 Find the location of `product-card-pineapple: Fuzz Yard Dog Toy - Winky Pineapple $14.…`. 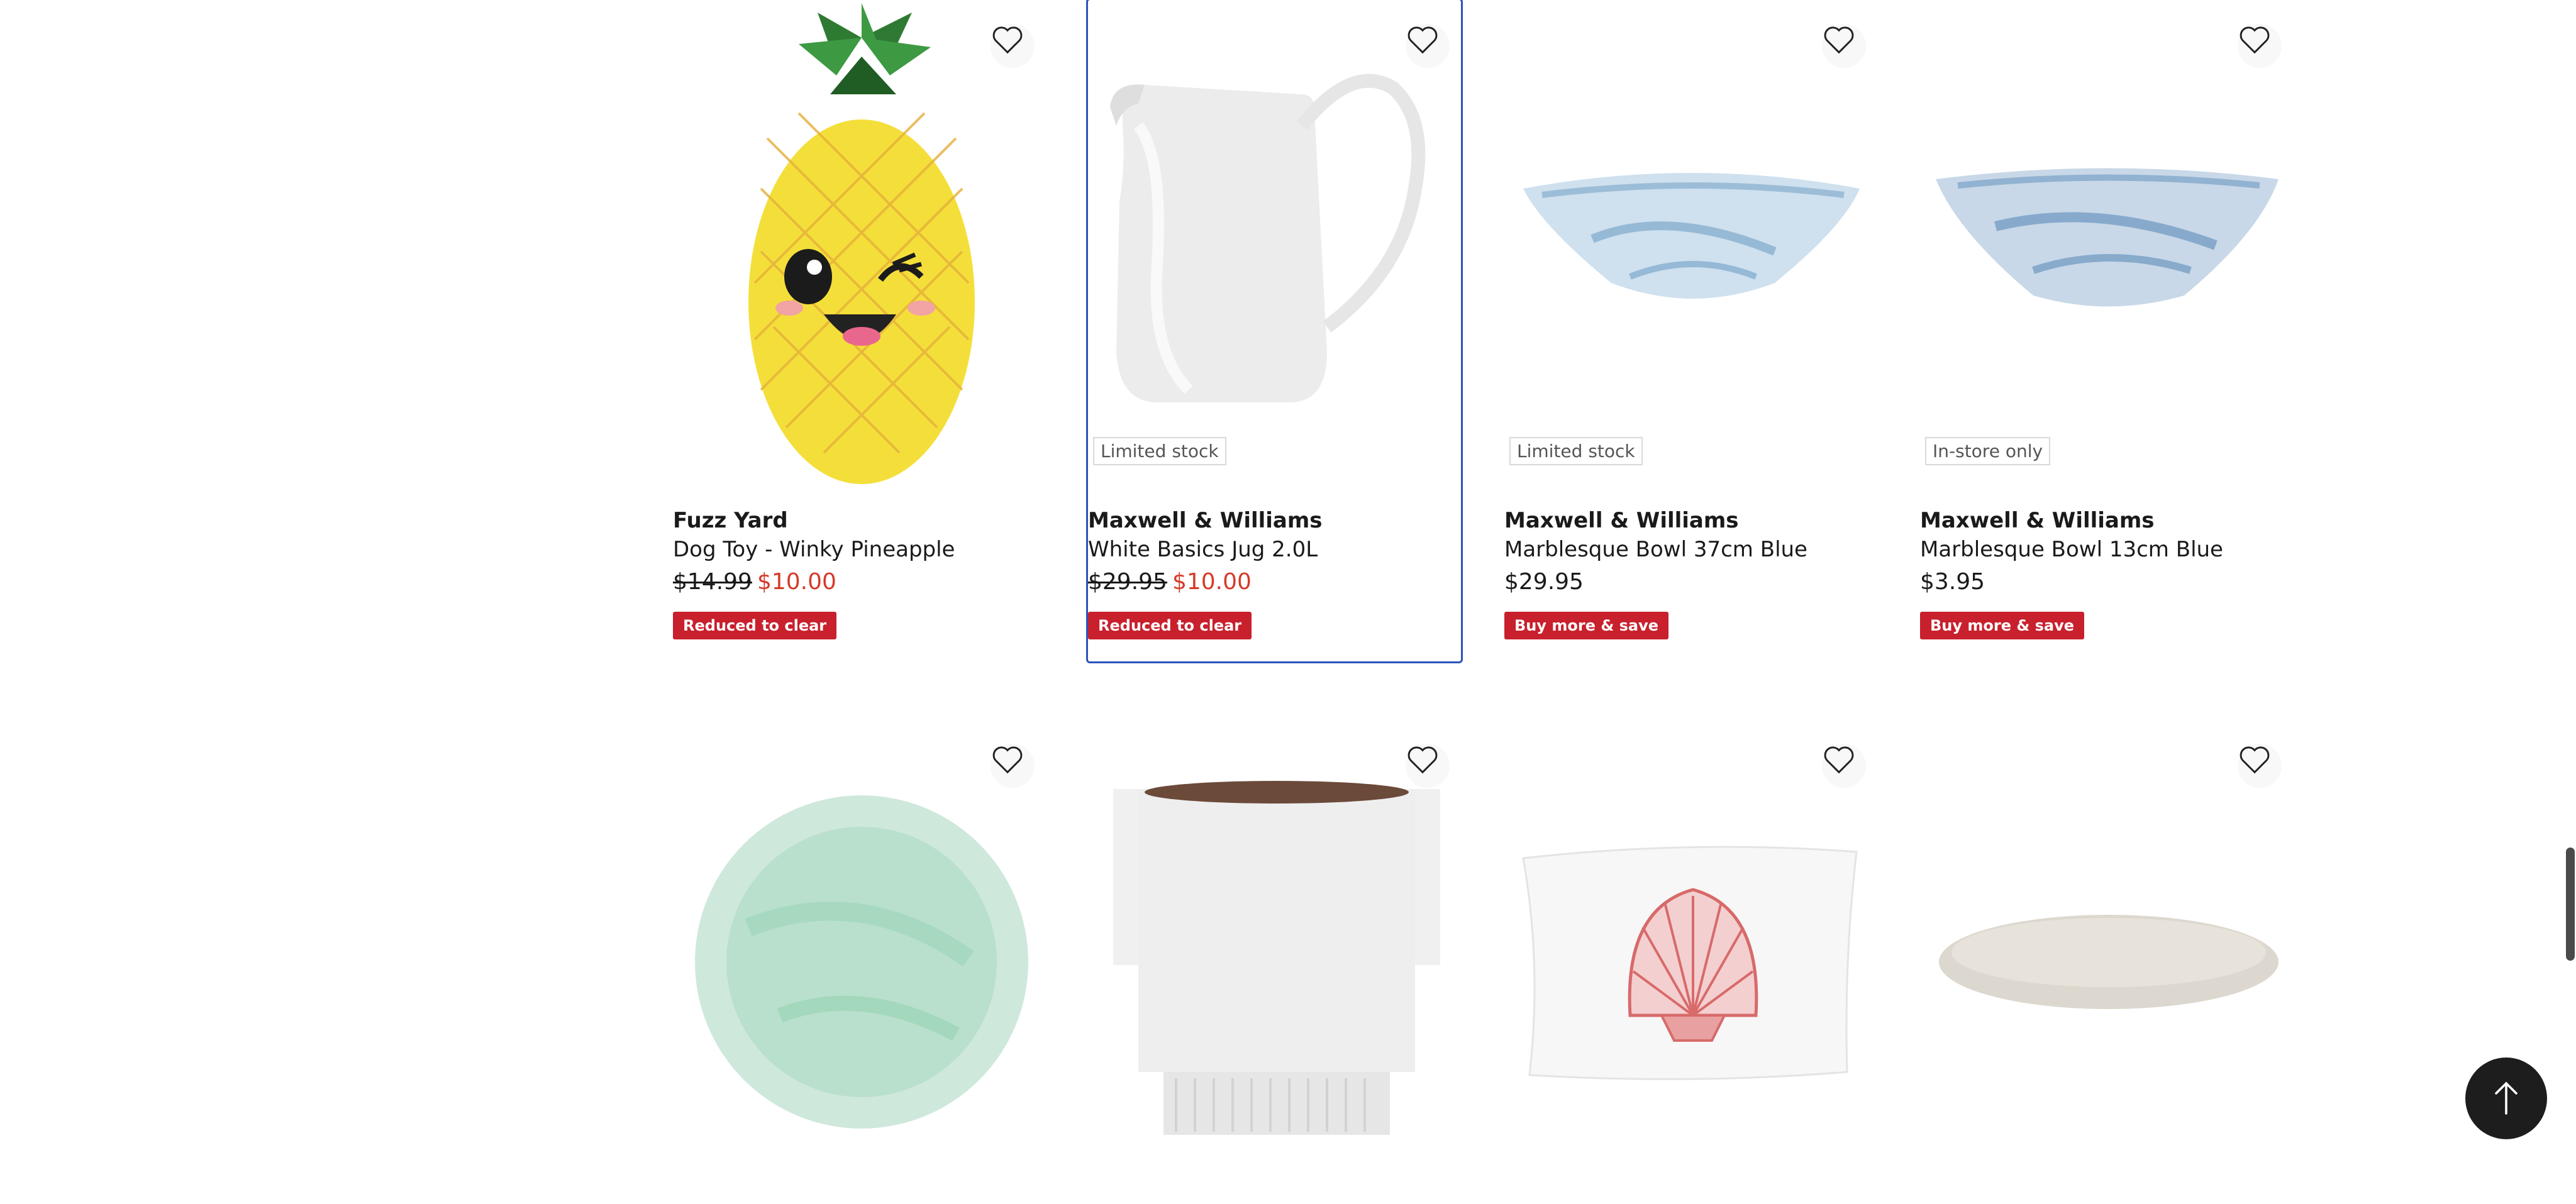

product-card-pineapple: Fuzz Yard Dog Toy - Winky Pineapple $14.… is located at coordinates (859, 330).